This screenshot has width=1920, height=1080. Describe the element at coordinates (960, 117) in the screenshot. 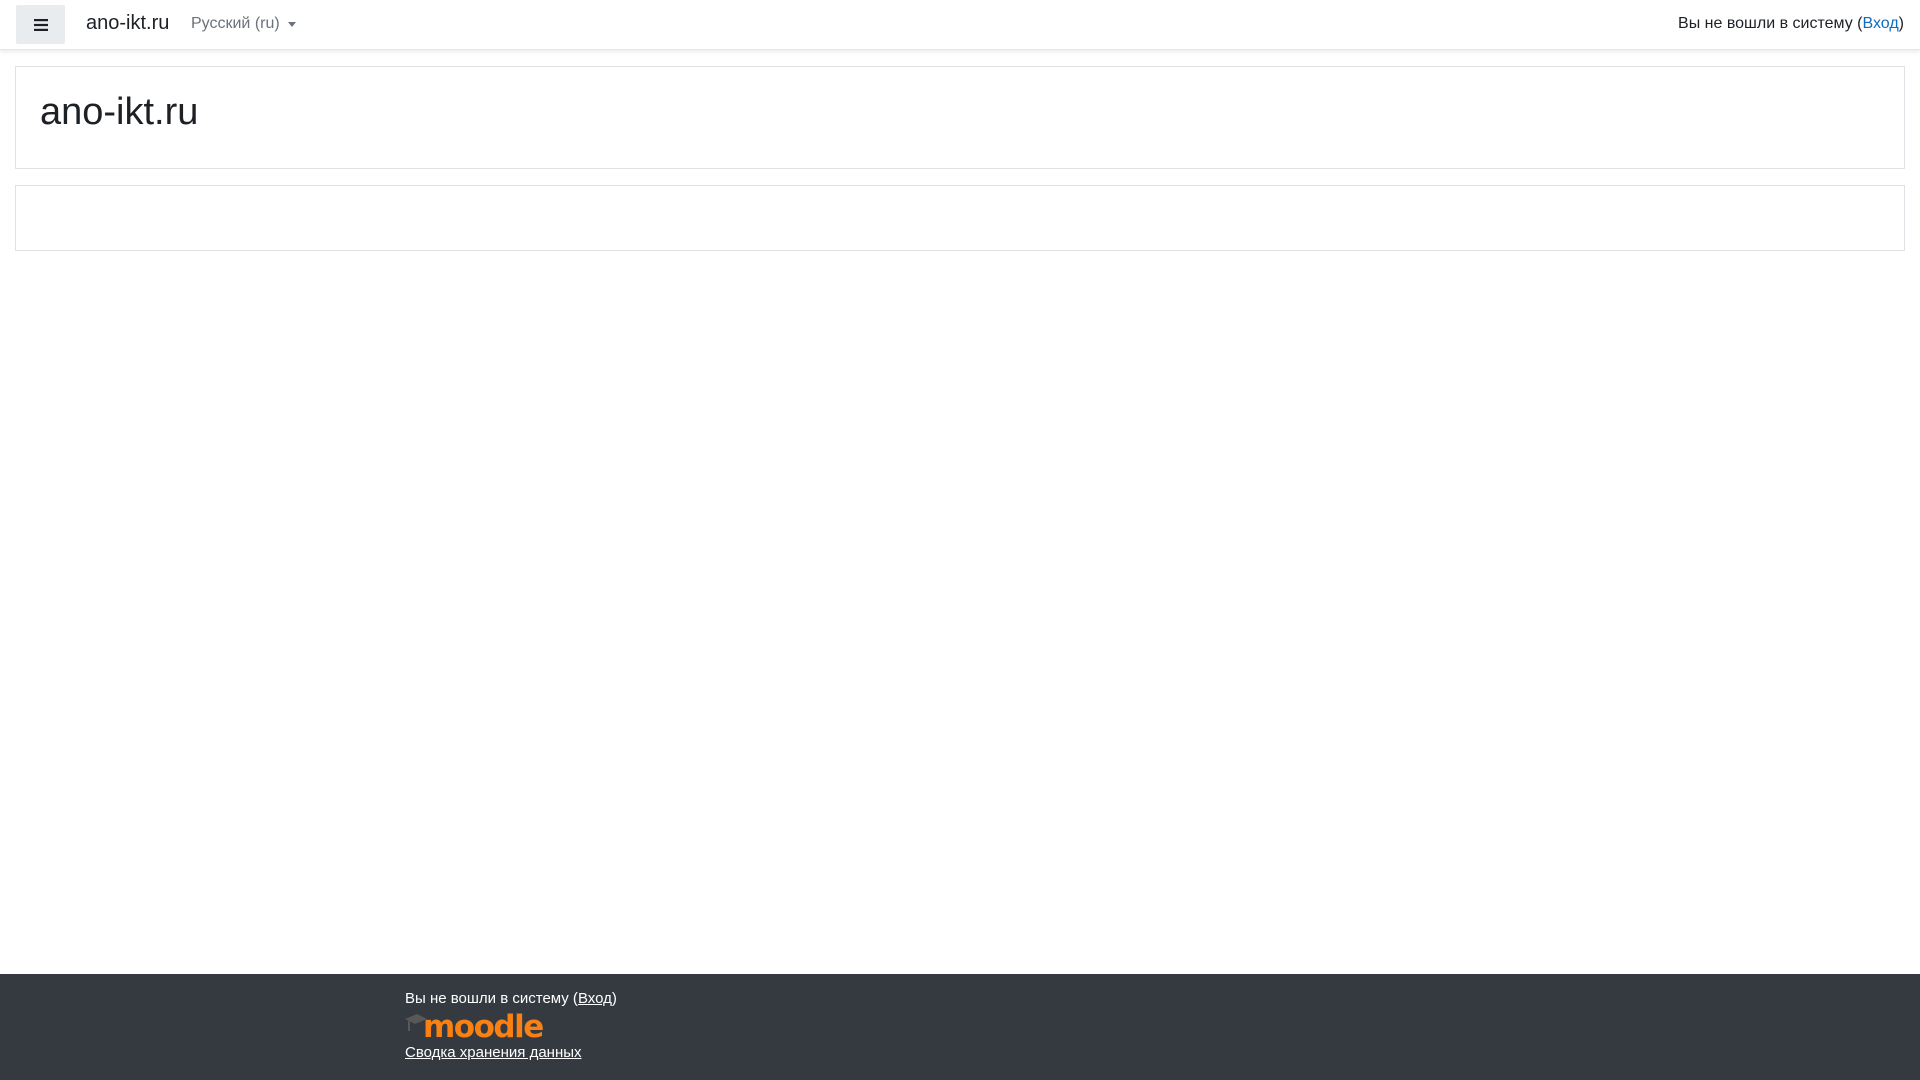

I see `page-header: ano-ikt.ru` at that location.